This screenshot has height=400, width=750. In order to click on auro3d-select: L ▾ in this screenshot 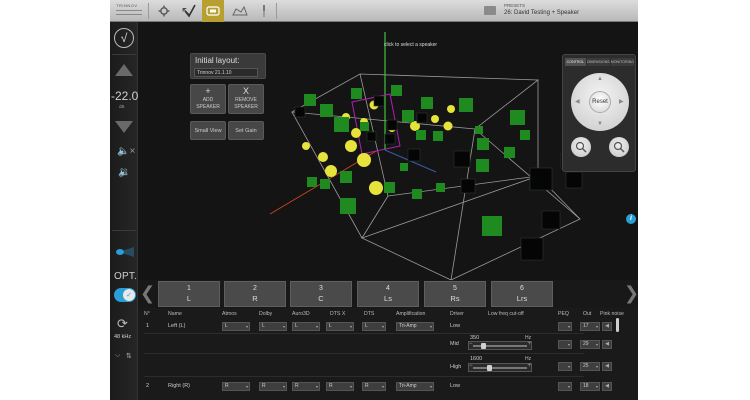, I will do `click(306, 326)`.